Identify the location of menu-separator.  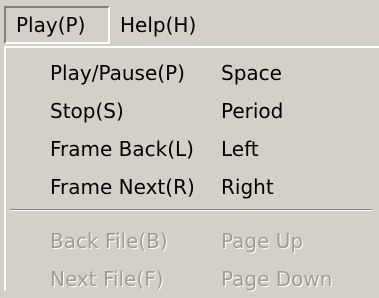
(191, 210).